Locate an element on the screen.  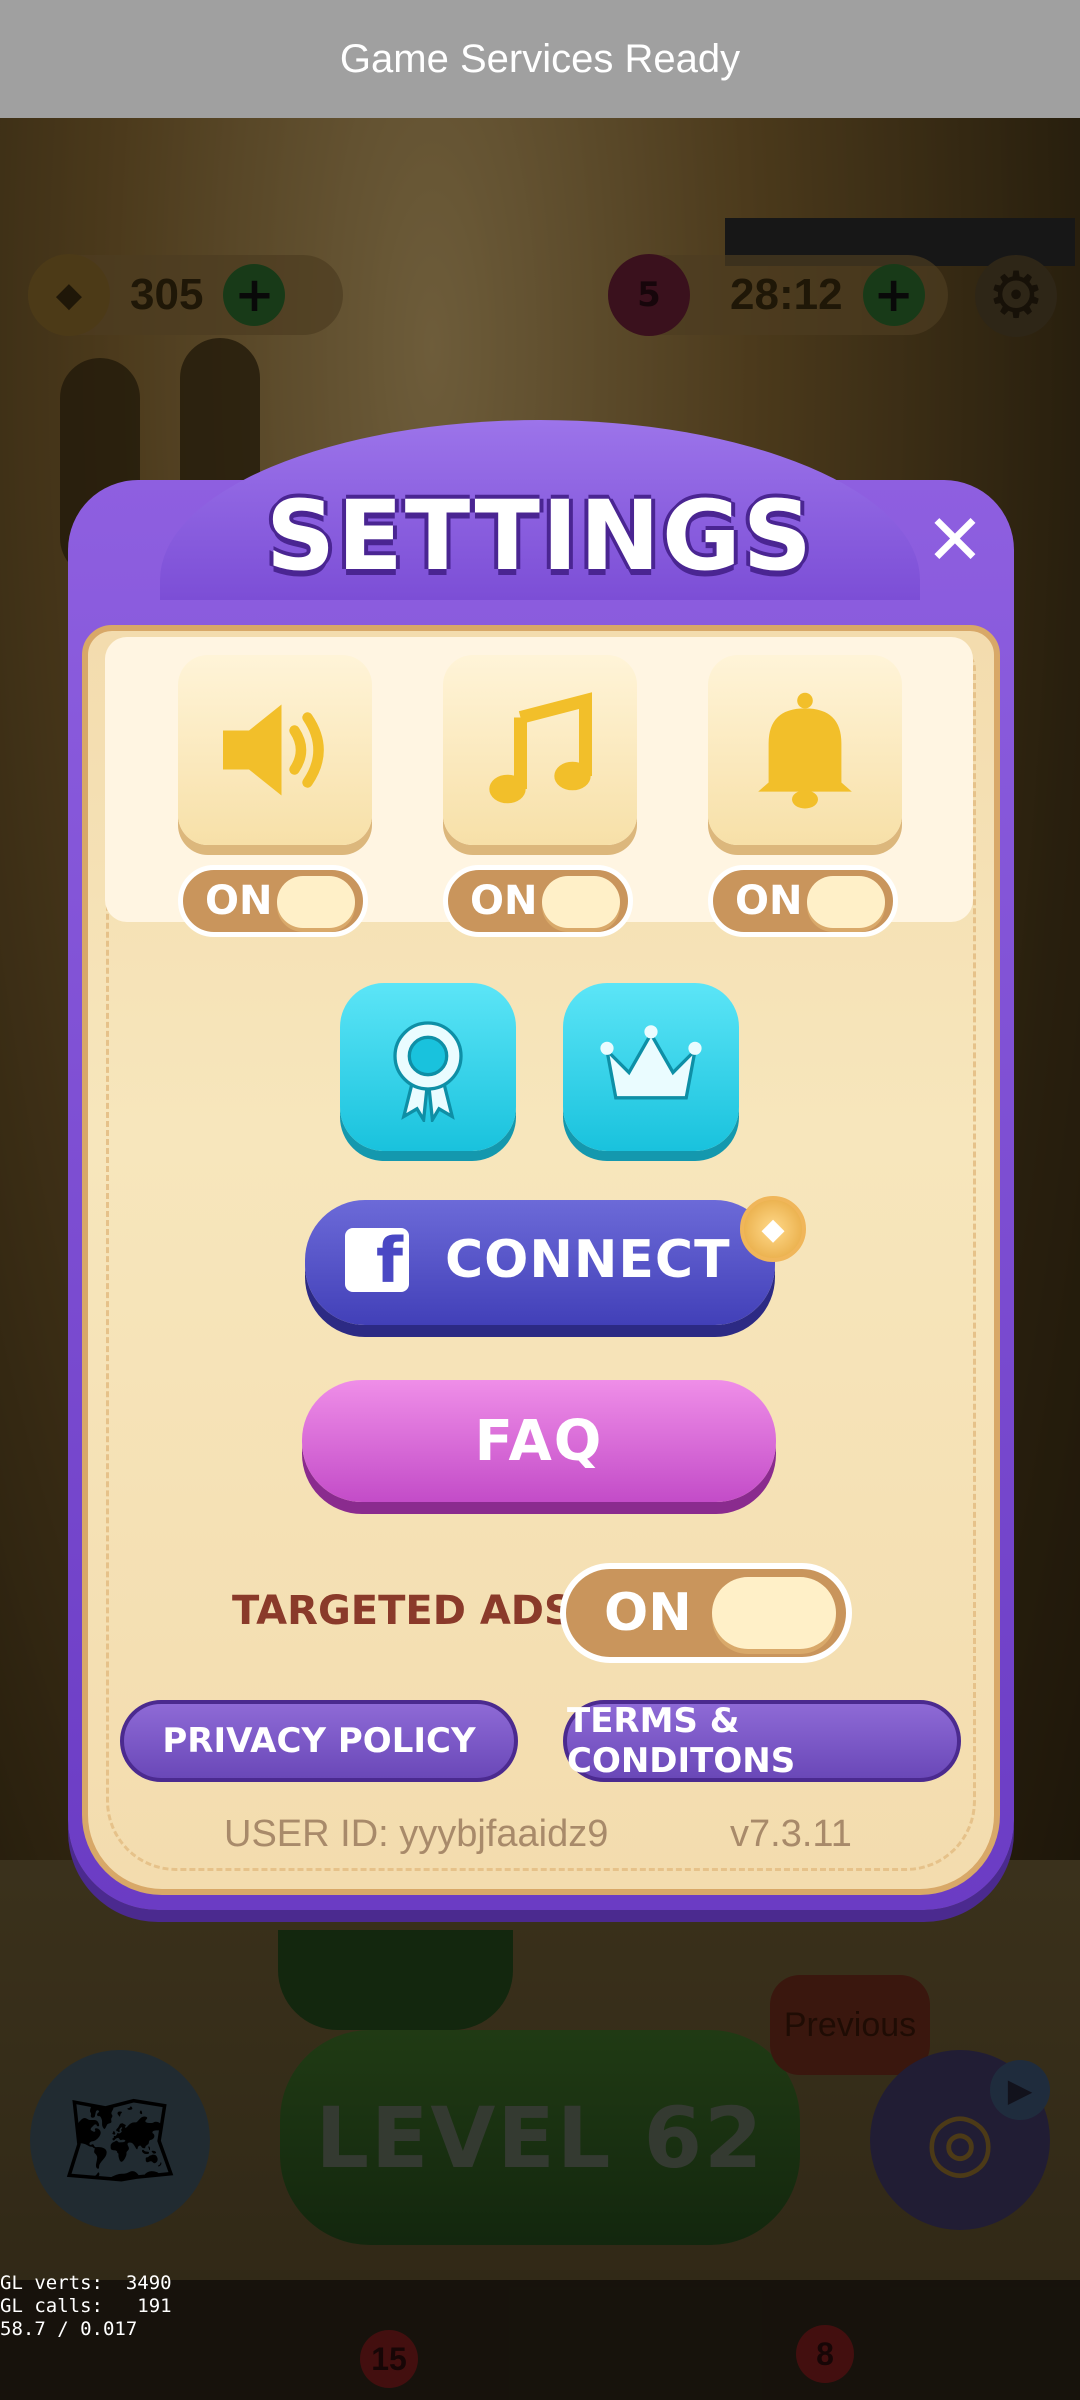
music-note-icon is located at coordinates (540, 748).